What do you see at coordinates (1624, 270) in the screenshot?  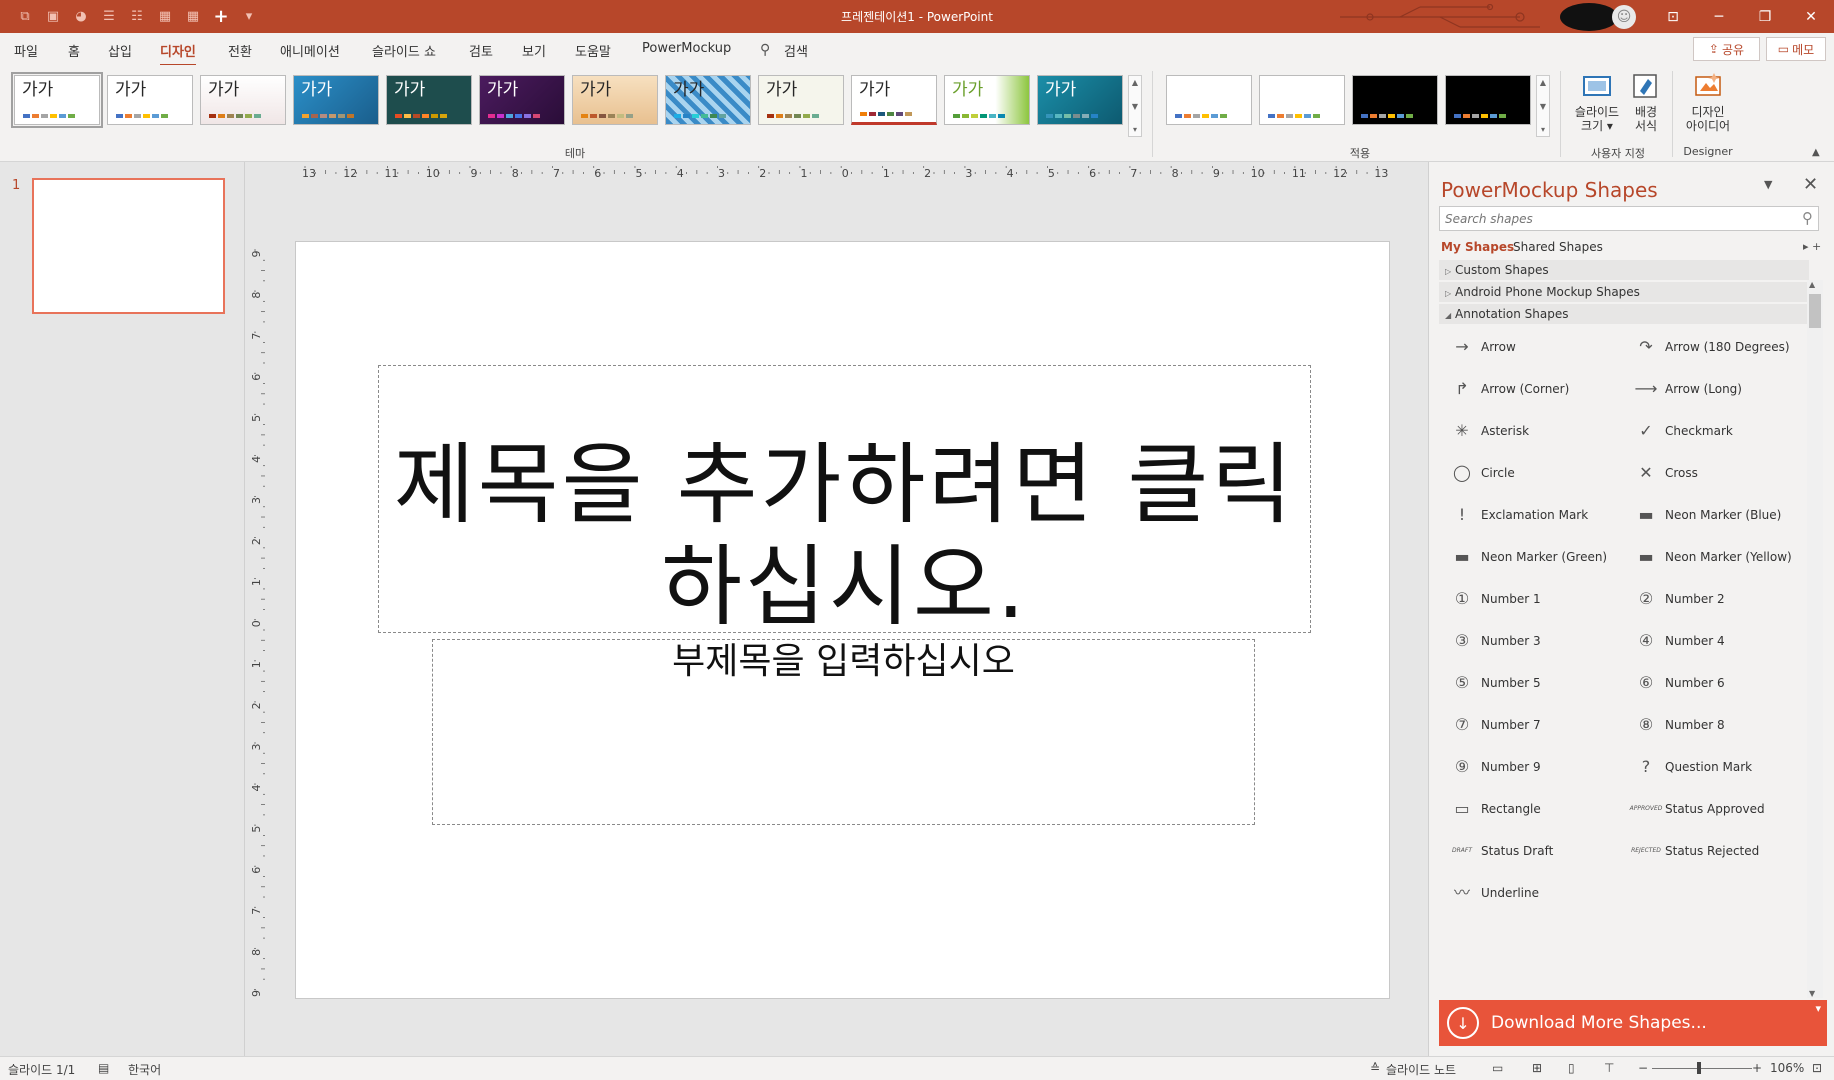 I see `section-header: ▷ Custom Shapes` at bounding box center [1624, 270].